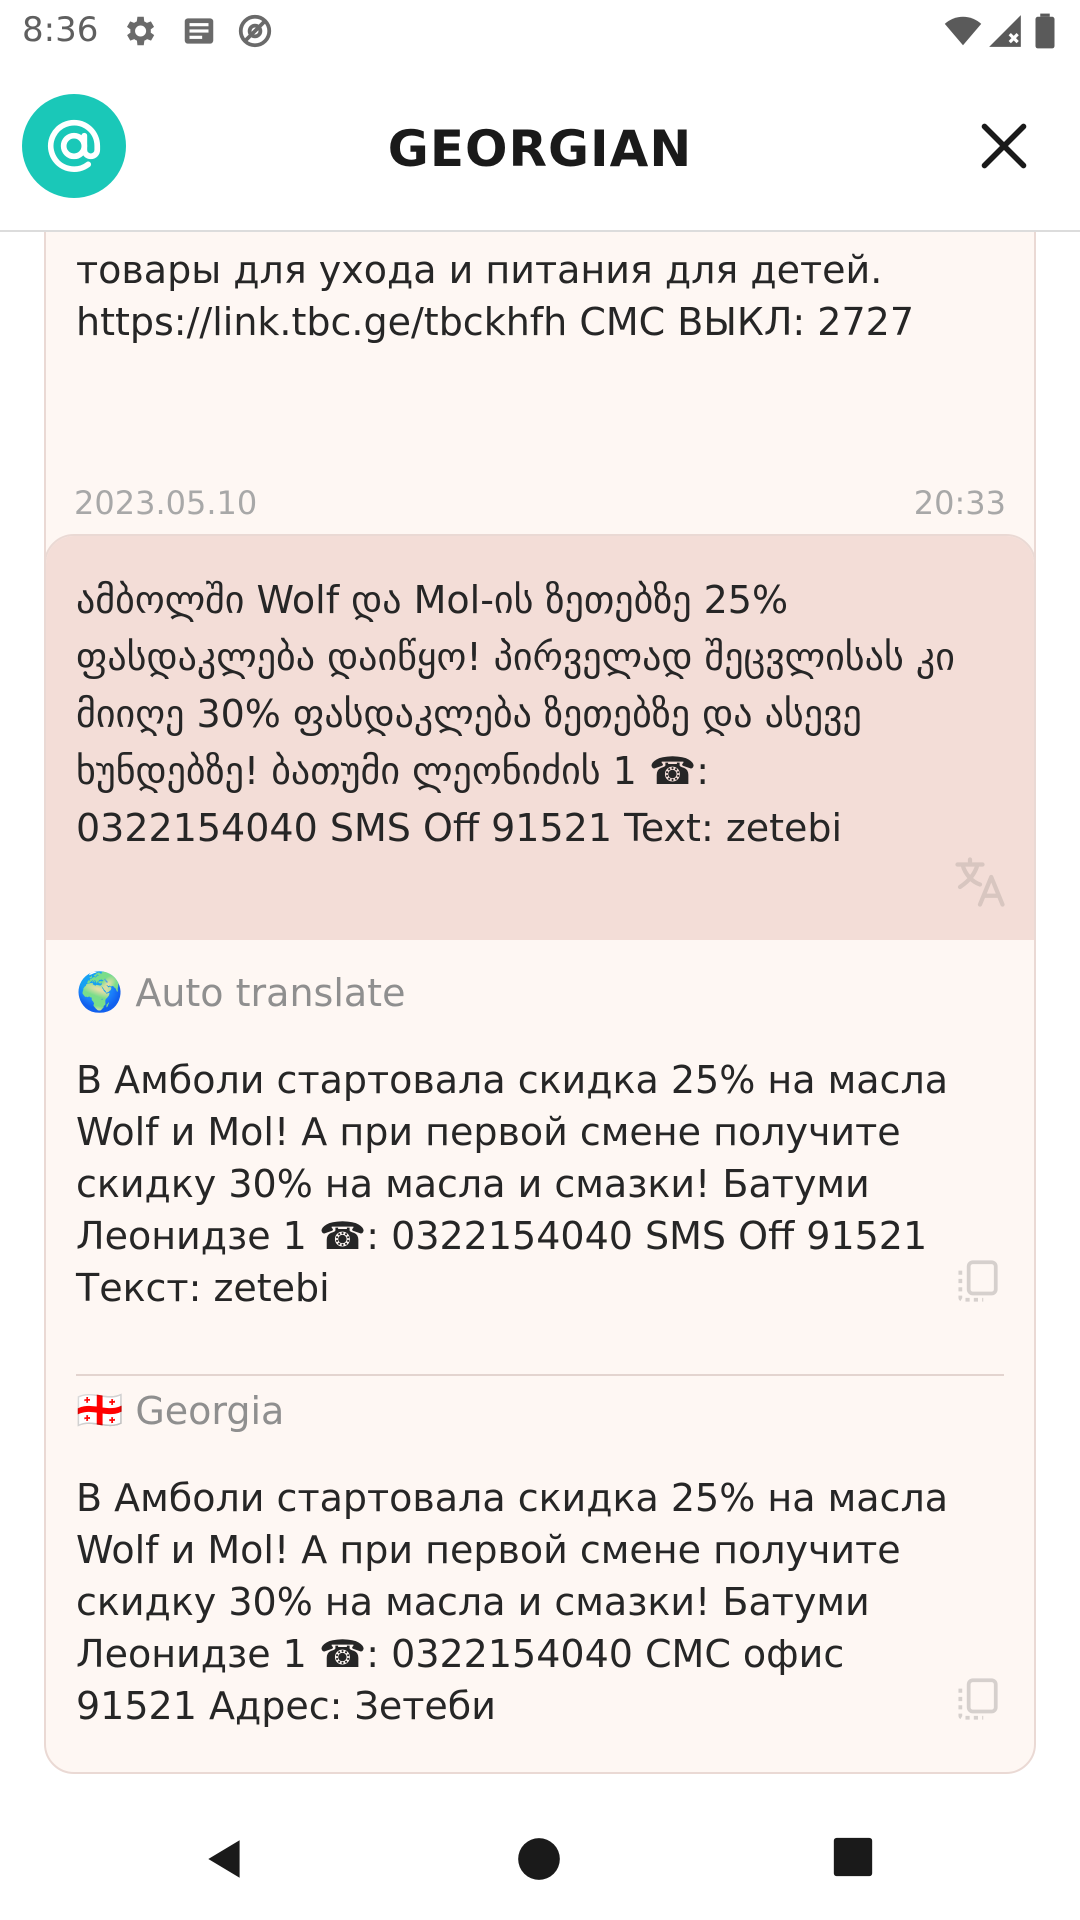  I want to click on close-icon, so click(1004, 146).